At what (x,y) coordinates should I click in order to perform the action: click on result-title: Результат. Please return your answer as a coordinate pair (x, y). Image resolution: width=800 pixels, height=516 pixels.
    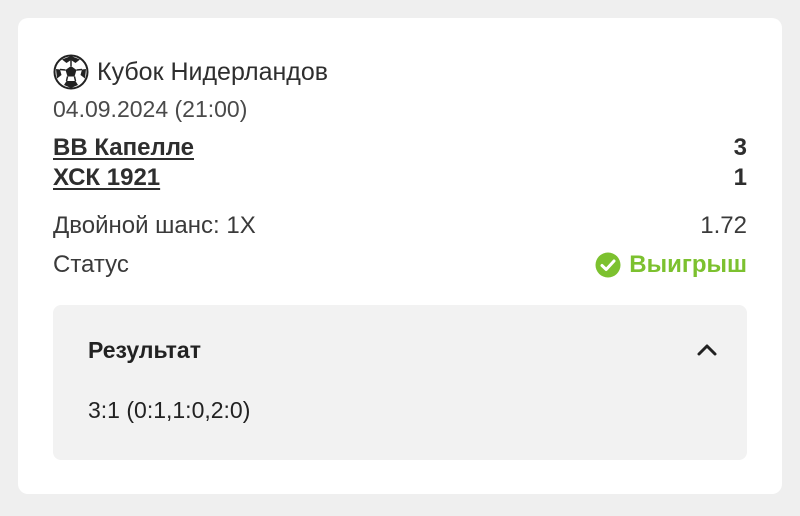
    Looking at the image, I should click on (144, 349).